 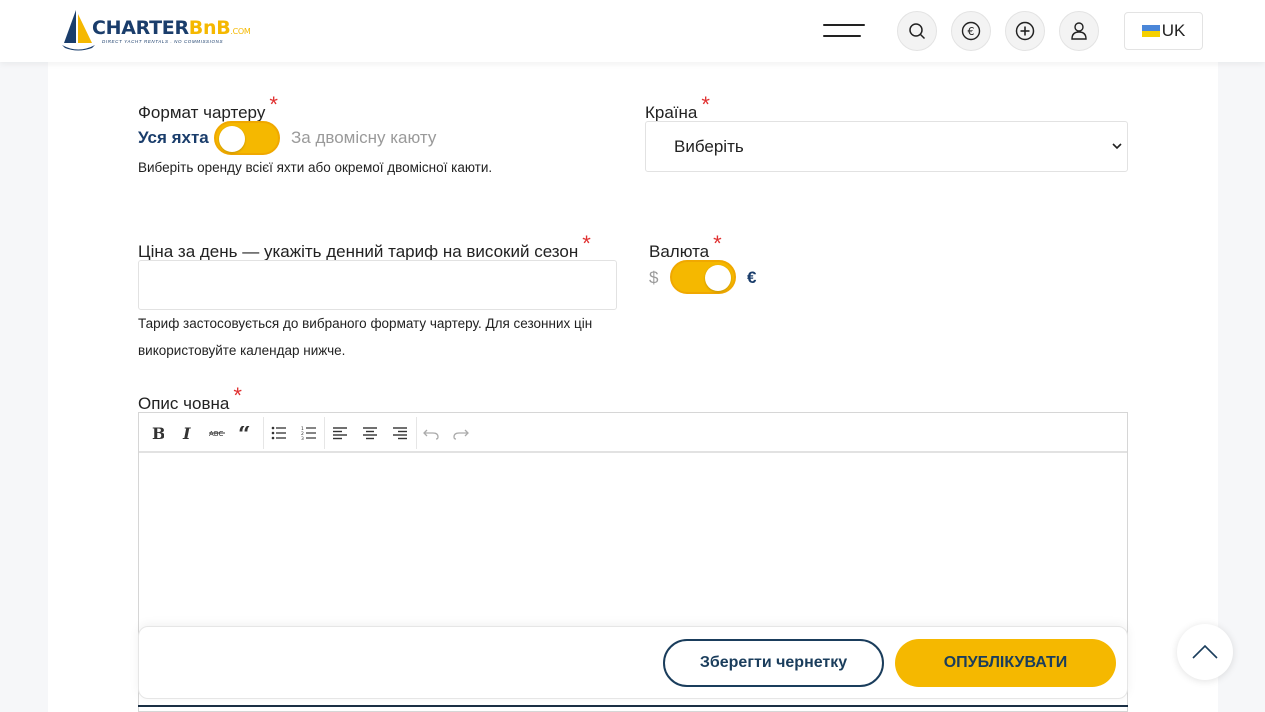 I want to click on search-button, so click(x=917, y=31).